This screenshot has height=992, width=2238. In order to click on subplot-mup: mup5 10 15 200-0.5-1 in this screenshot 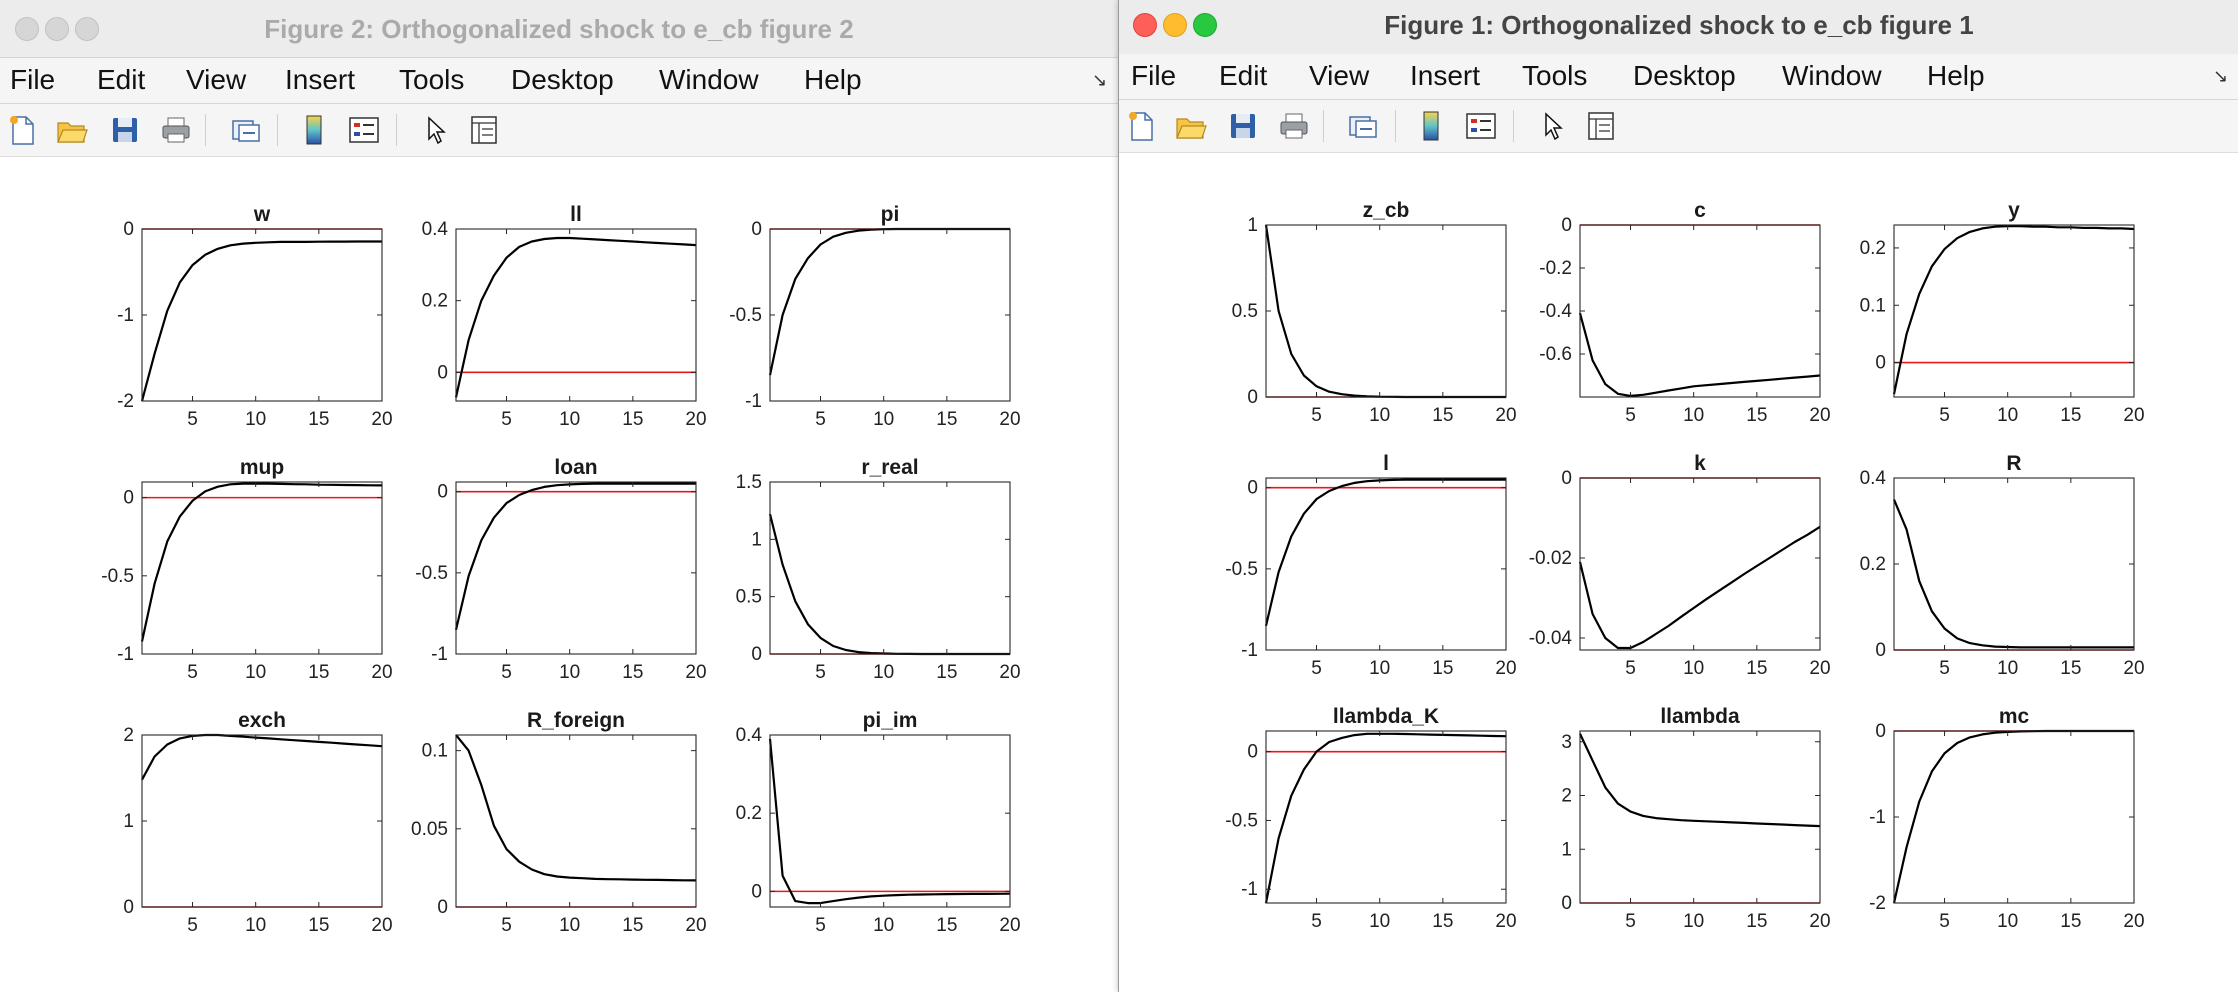, I will do `click(232, 568)`.